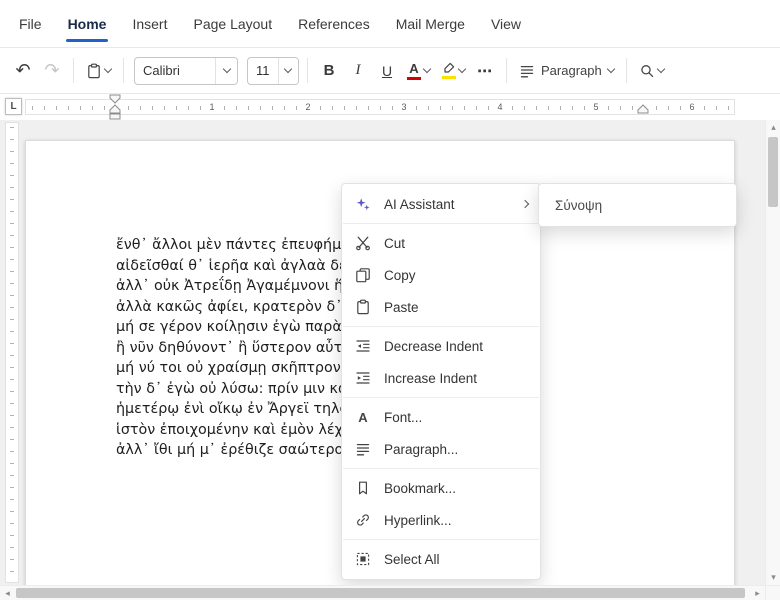 The width and height of the screenshot is (780, 600). What do you see at coordinates (232, 23) in the screenshot?
I see `menu-page-layout: Page Layout` at bounding box center [232, 23].